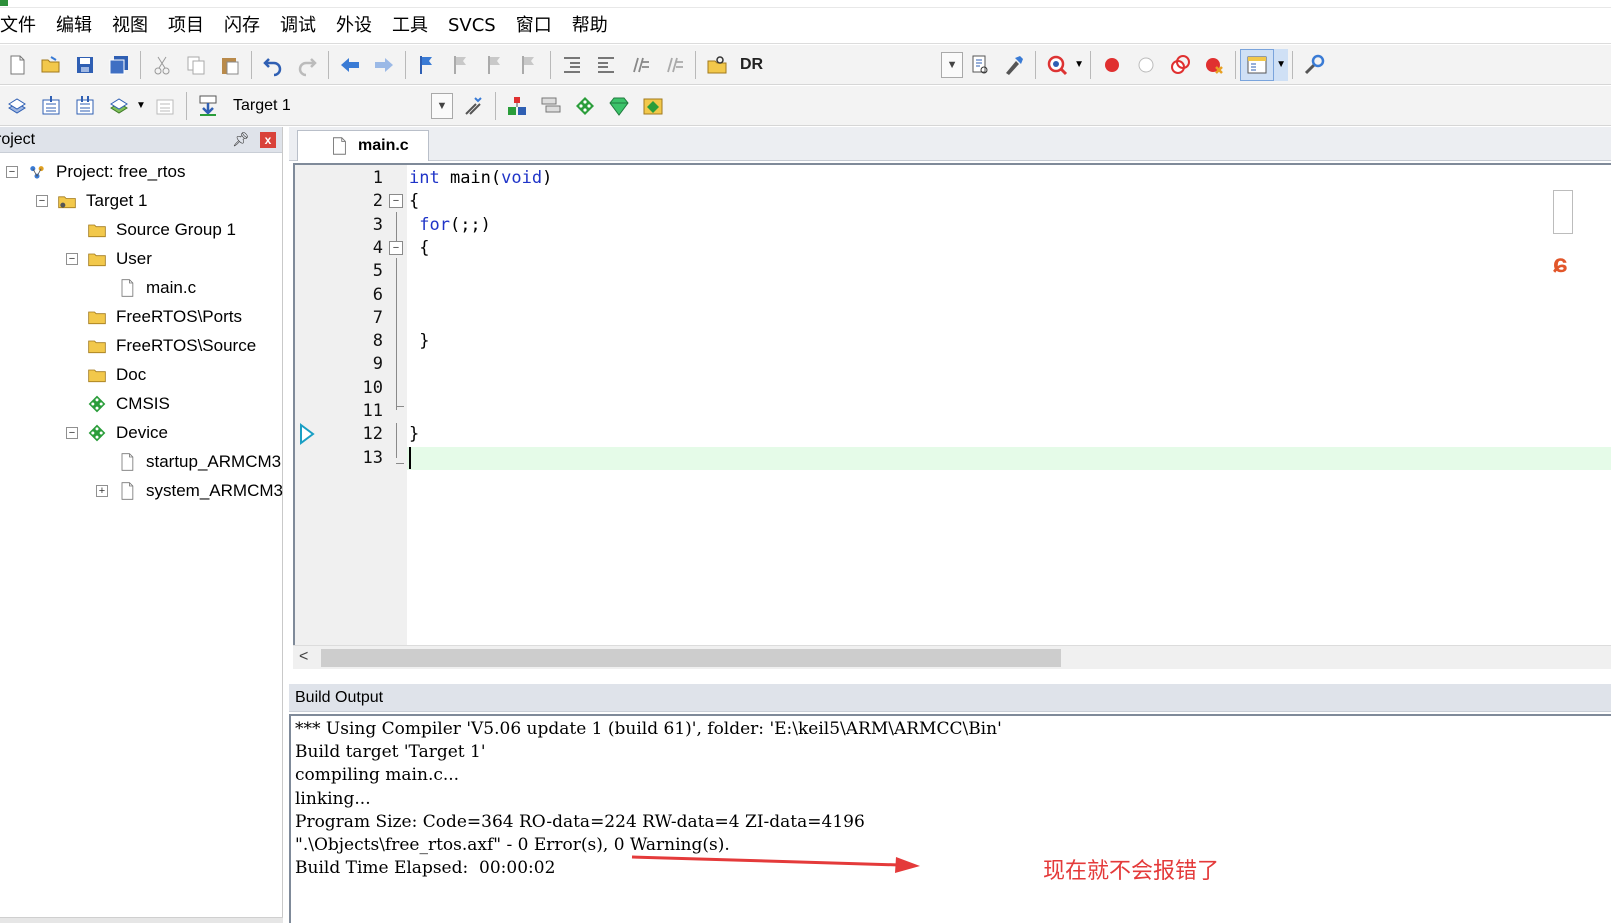 The height and width of the screenshot is (923, 1611). What do you see at coordinates (141, 287) in the screenshot?
I see `tree-item: main.c` at bounding box center [141, 287].